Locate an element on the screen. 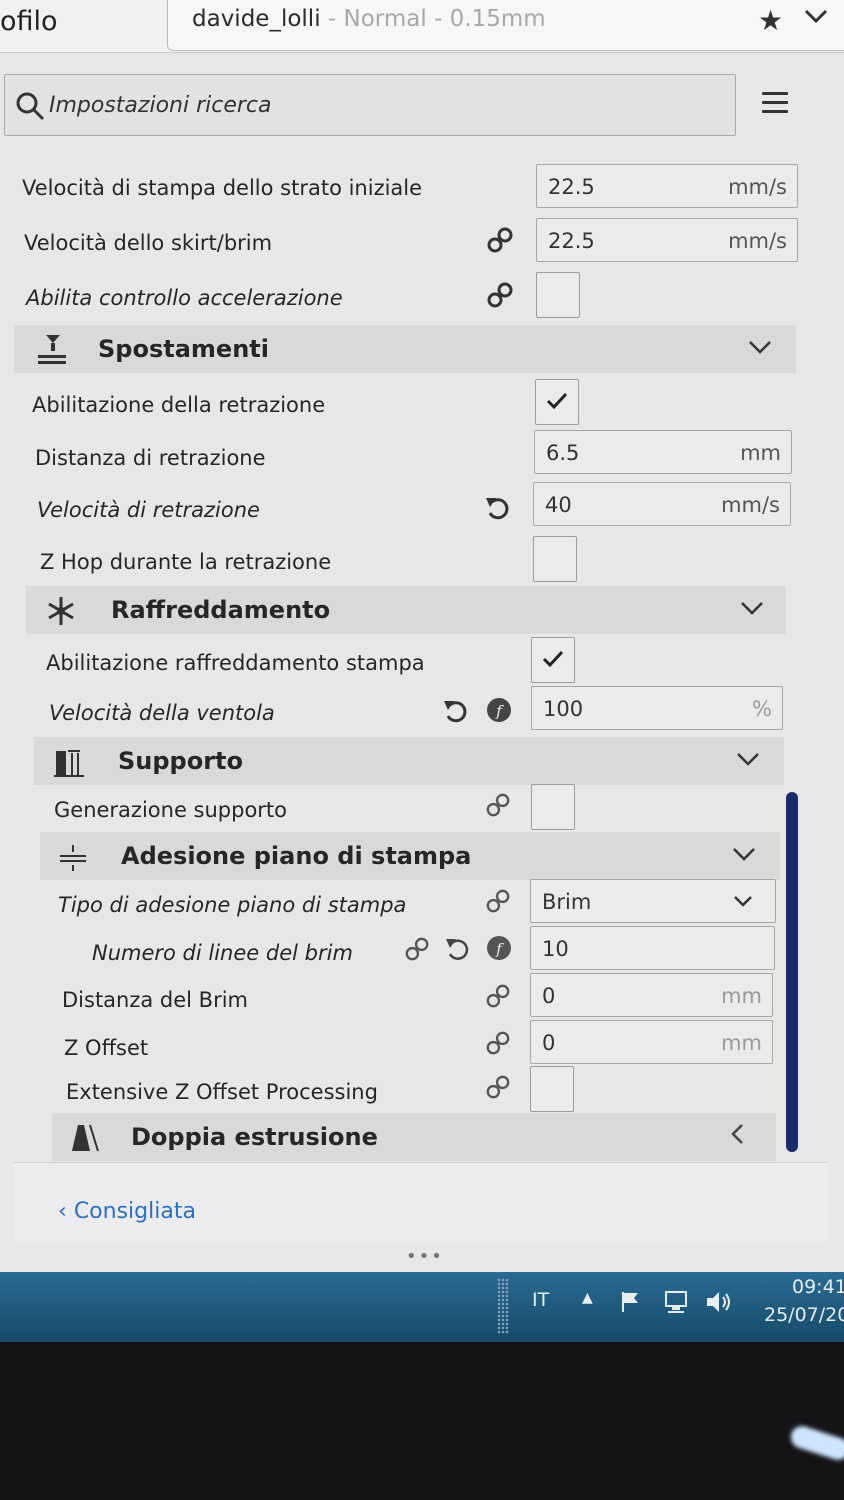  adhesion-icon is located at coordinates (73, 858).